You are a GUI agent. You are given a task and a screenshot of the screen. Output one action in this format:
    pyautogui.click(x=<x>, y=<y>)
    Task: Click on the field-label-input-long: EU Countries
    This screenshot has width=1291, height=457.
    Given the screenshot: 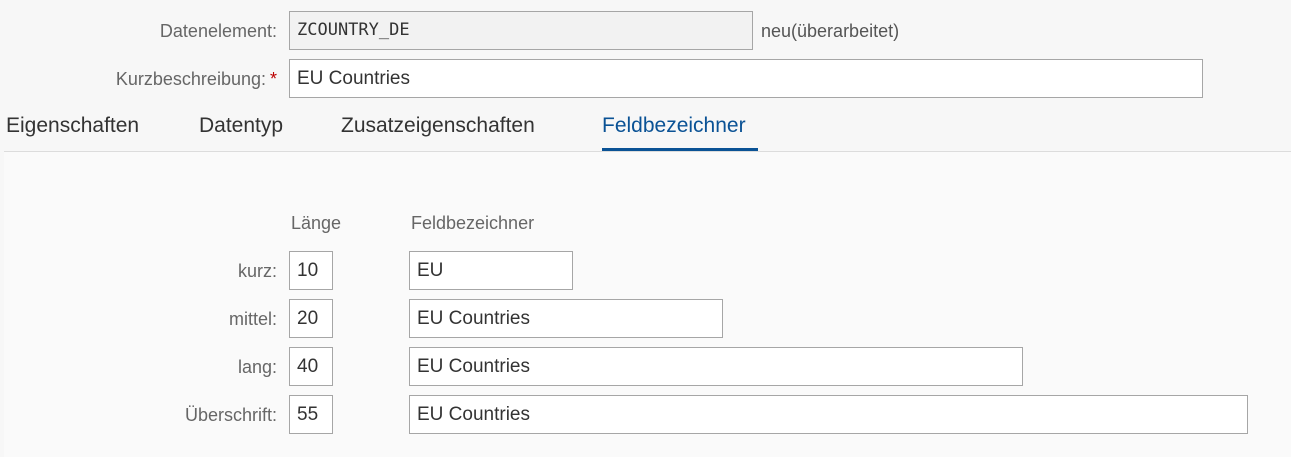 What is the action you would take?
    pyautogui.click(x=716, y=366)
    